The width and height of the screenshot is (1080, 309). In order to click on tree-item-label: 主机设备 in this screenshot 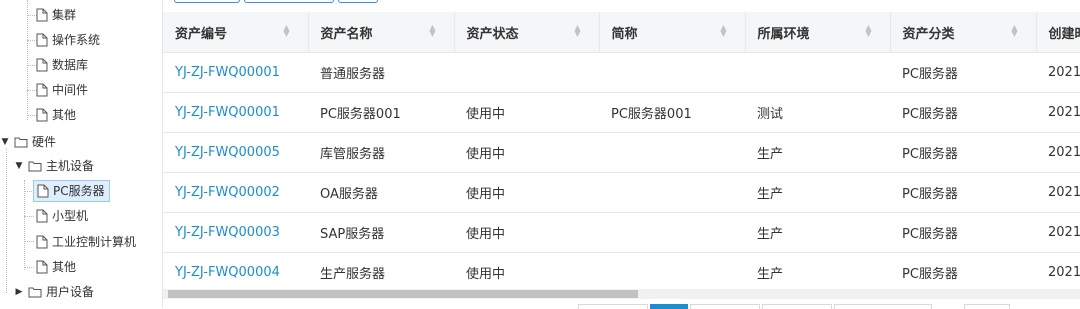, I will do `click(70, 166)`.